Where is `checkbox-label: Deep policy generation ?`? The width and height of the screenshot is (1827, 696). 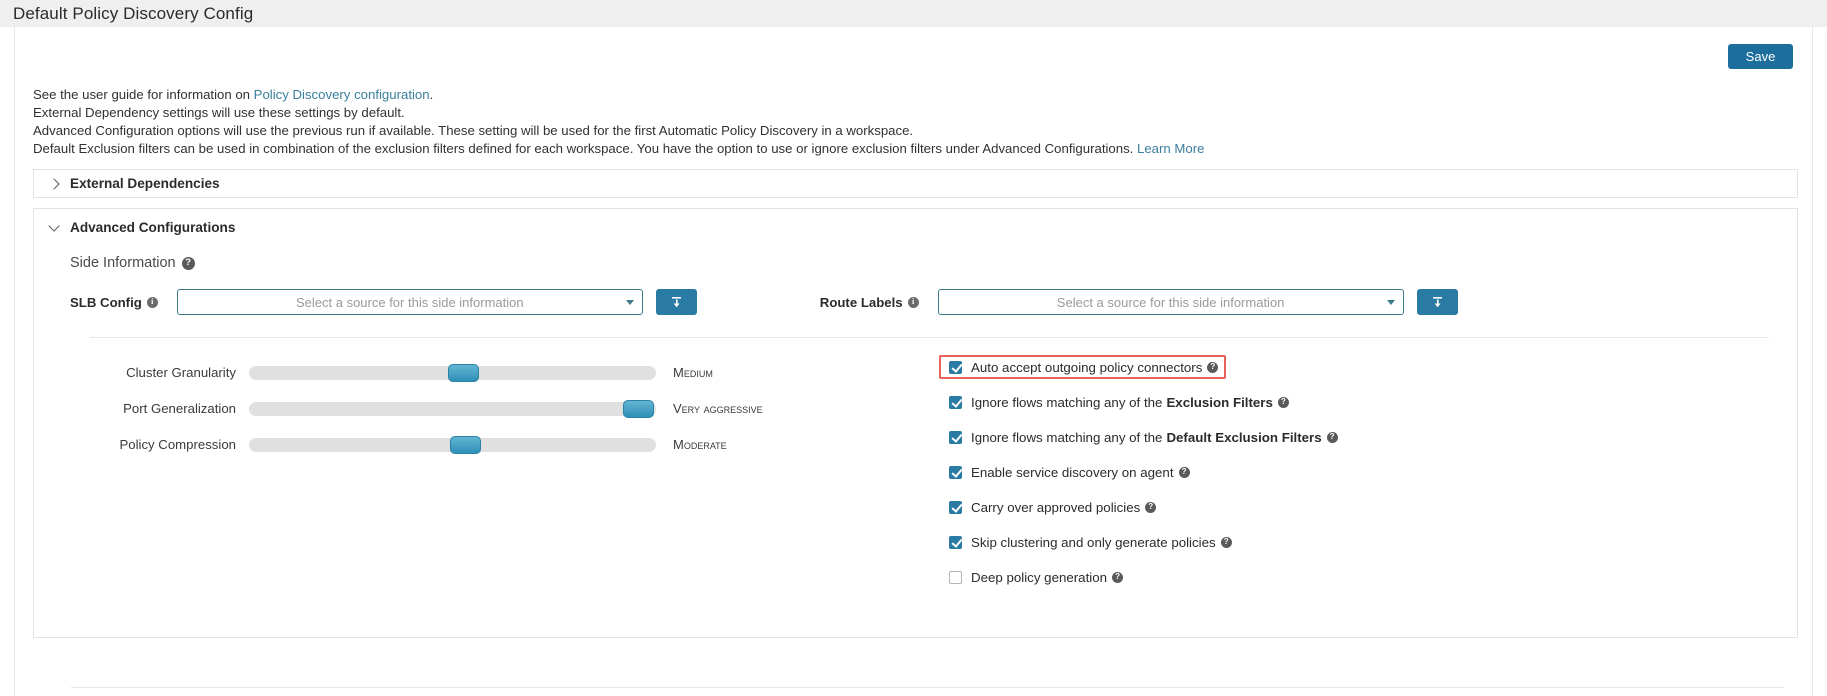
checkbox-label: Deep policy generation ? is located at coordinates (1047, 577).